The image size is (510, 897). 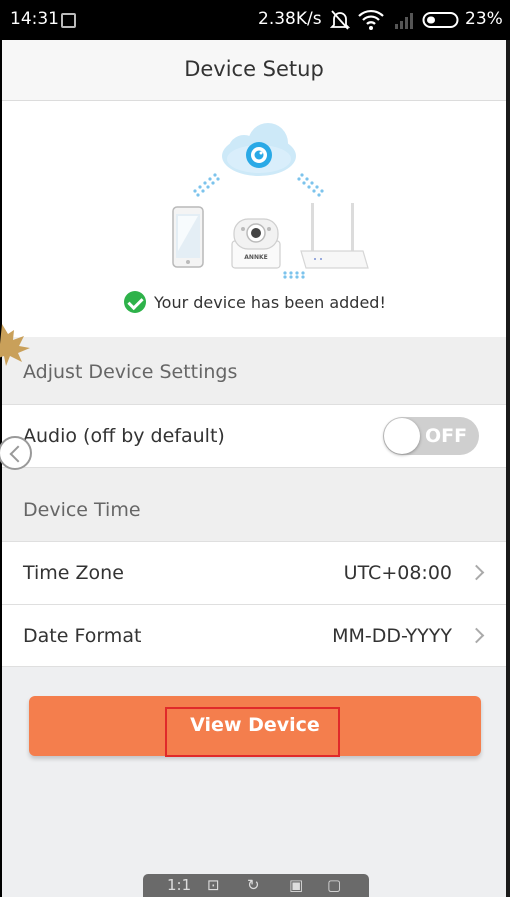 What do you see at coordinates (392, 636) in the screenshot?
I see `date-format-value: MM-DD-YYYY` at bounding box center [392, 636].